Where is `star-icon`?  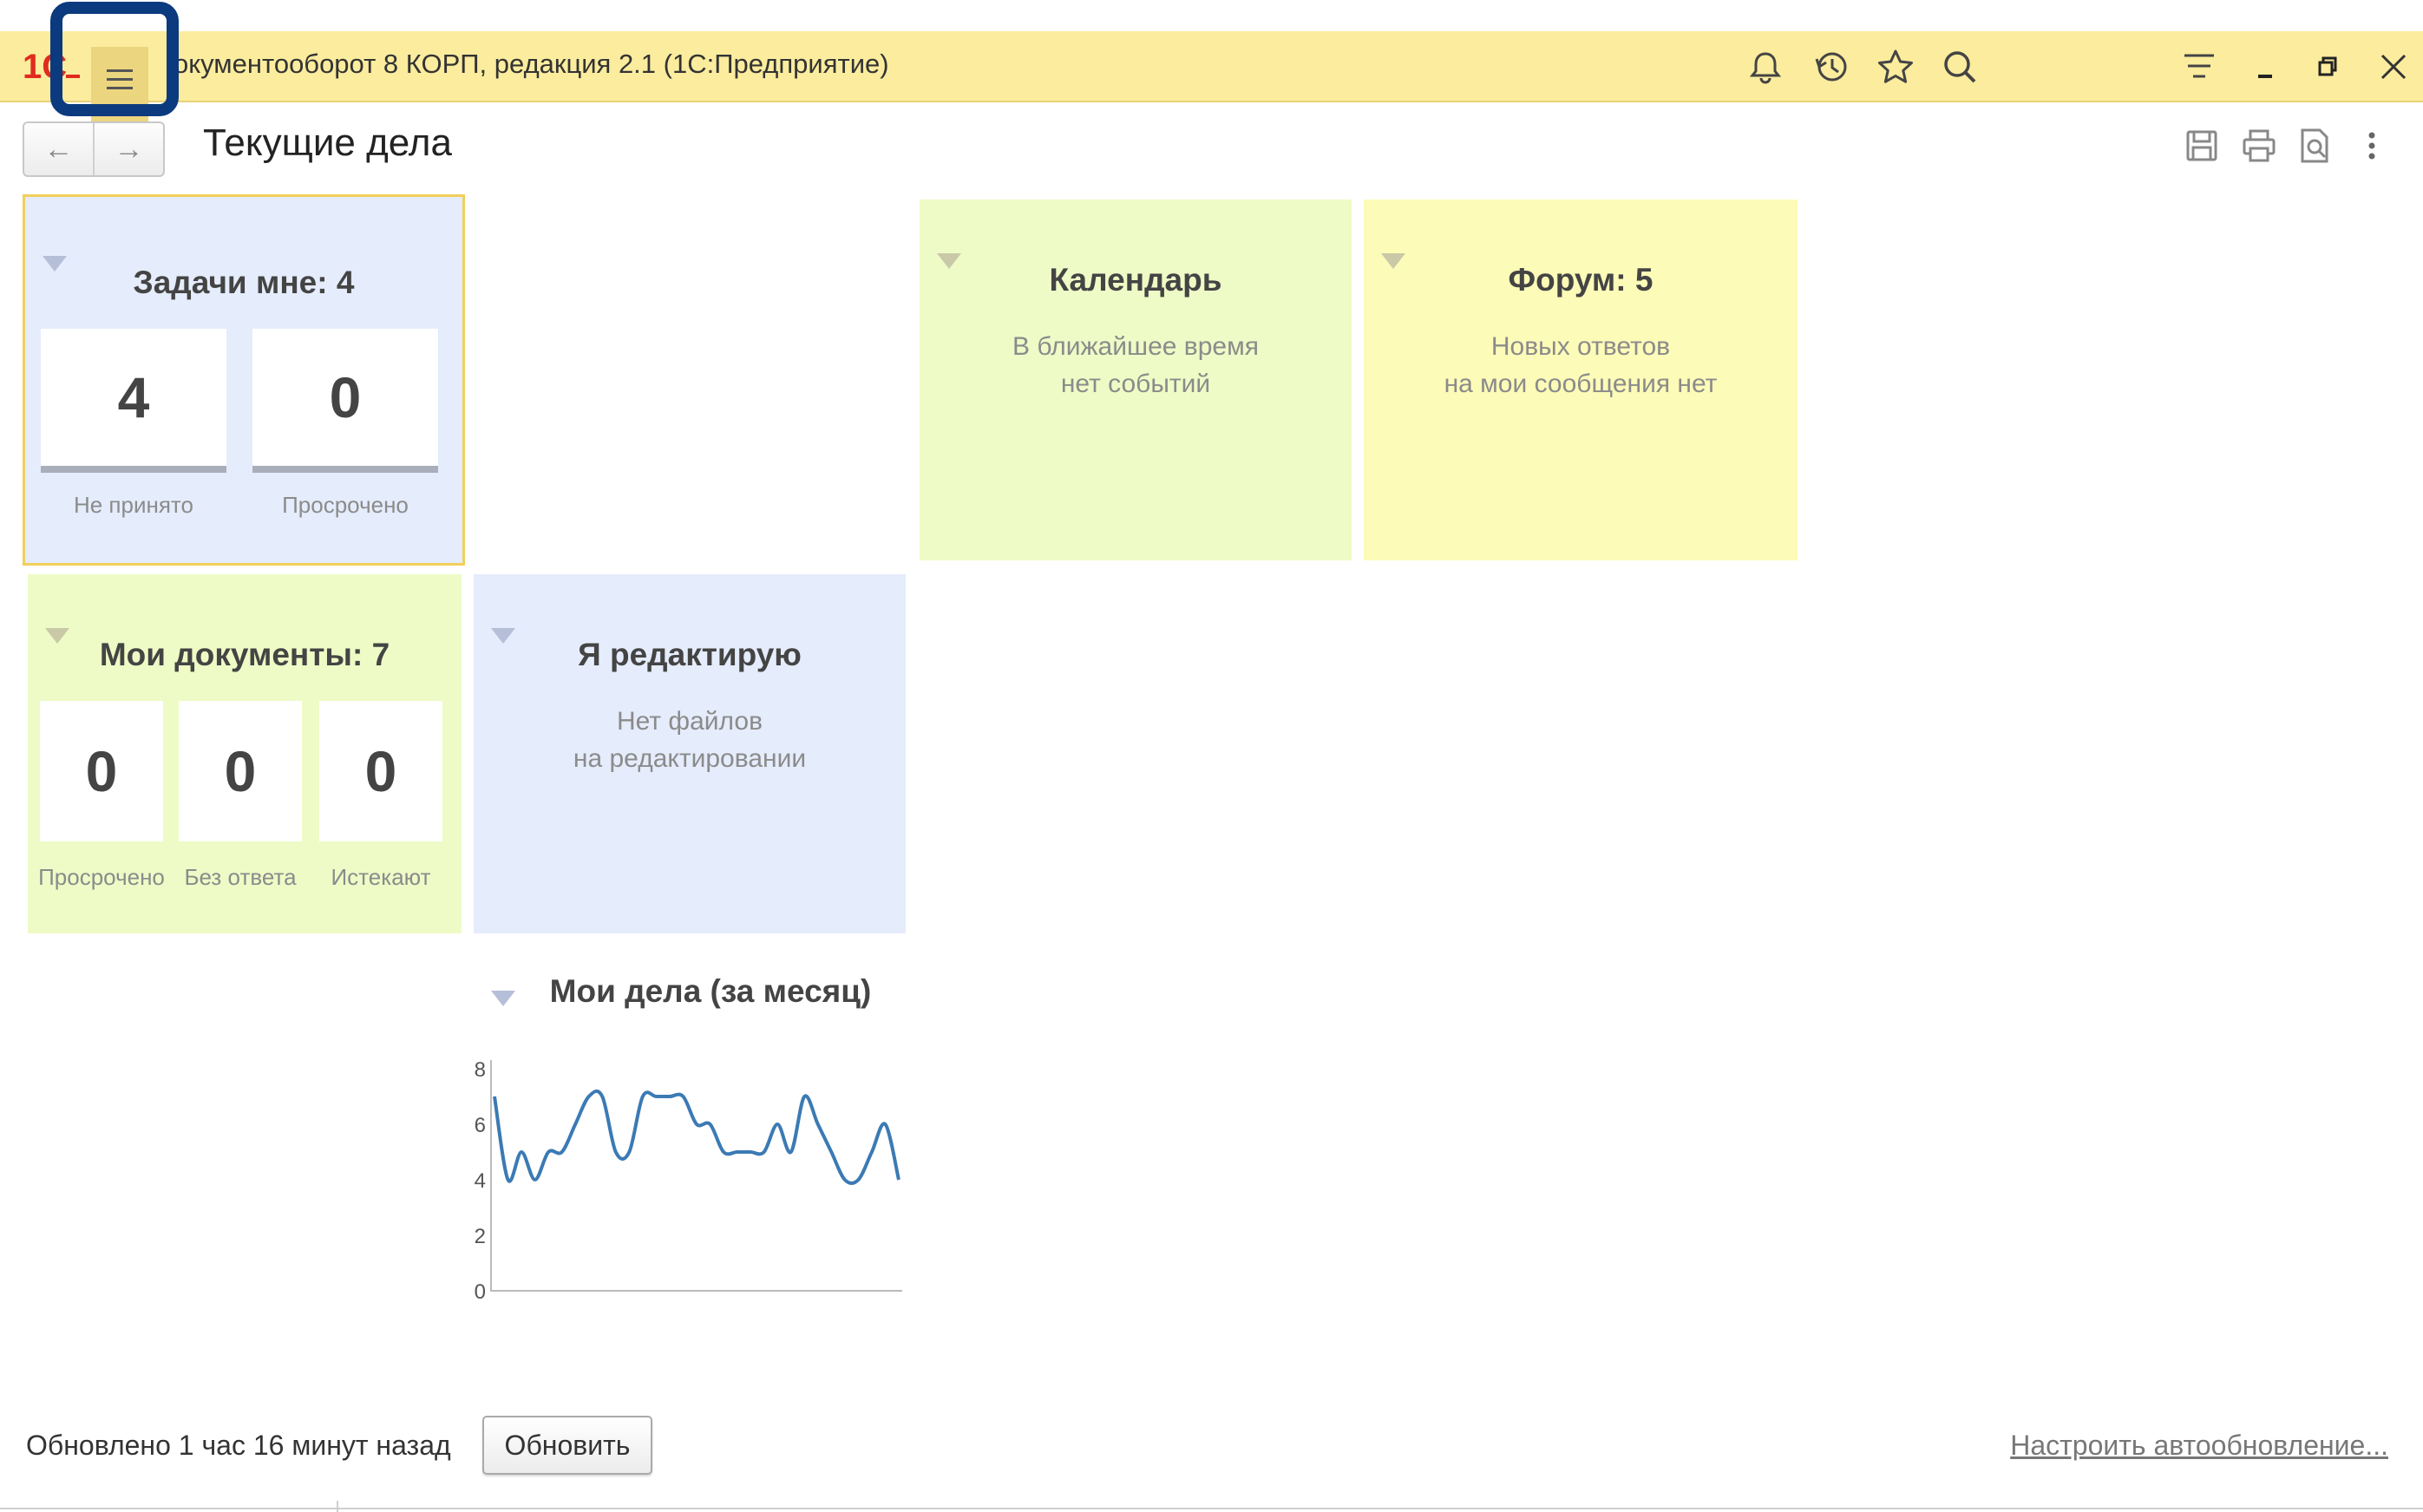 star-icon is located at coordinates (1895, 67).